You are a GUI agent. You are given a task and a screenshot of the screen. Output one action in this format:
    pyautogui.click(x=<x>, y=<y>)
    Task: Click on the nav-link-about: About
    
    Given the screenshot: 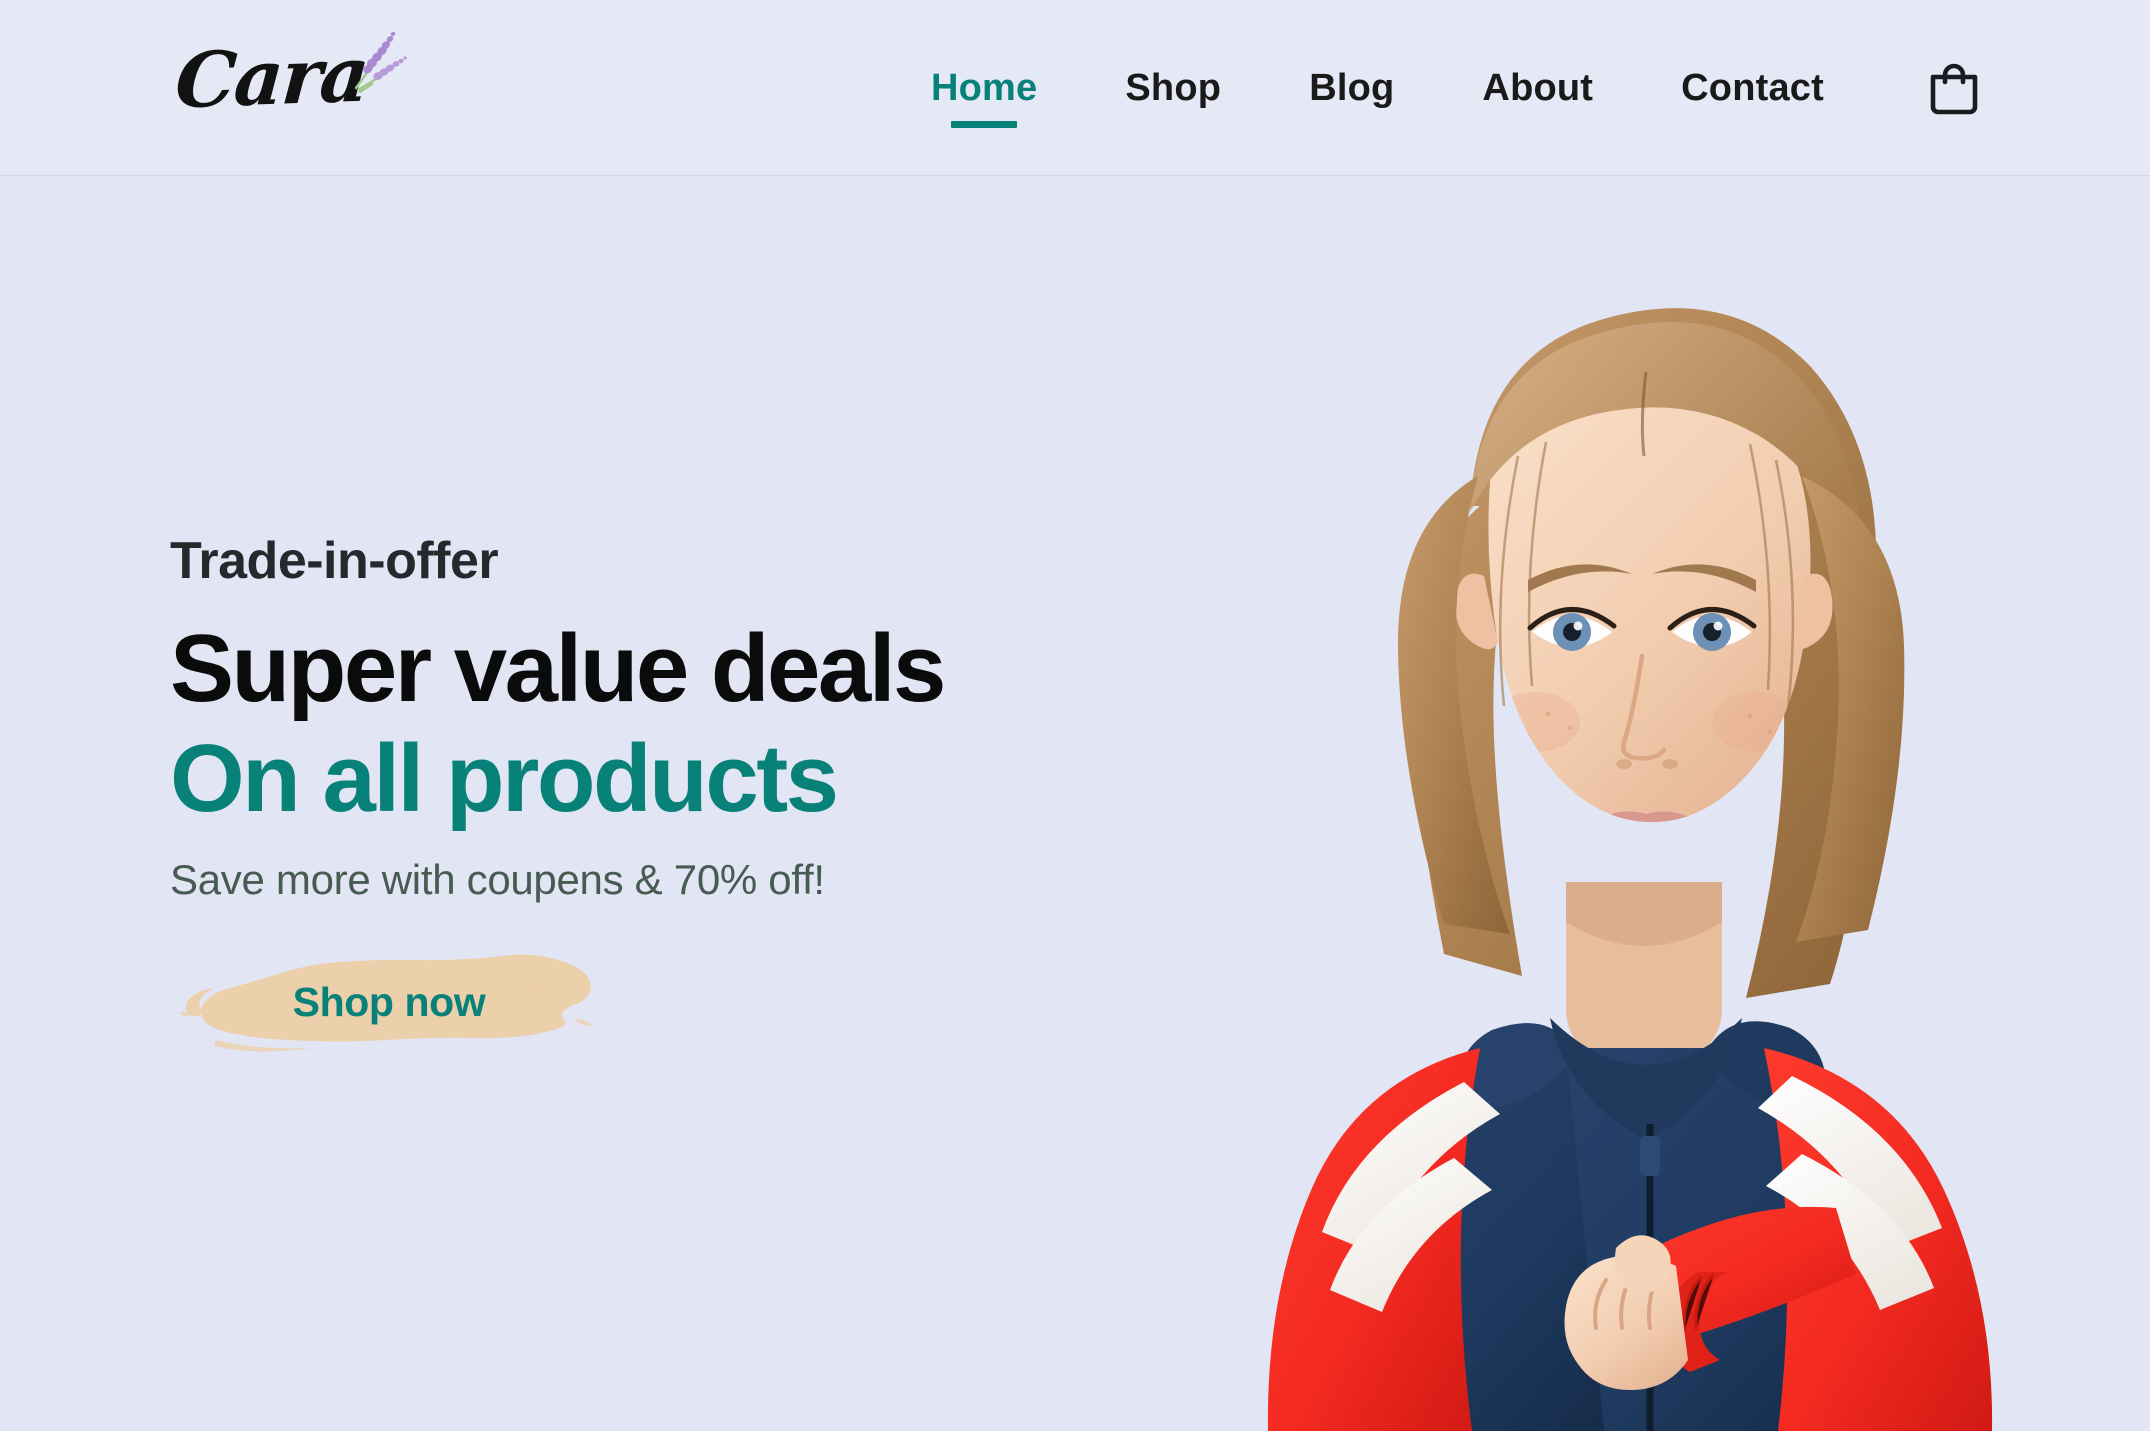 What is the action you would take?
    pyautogui.click(x=1537, y=88)
    